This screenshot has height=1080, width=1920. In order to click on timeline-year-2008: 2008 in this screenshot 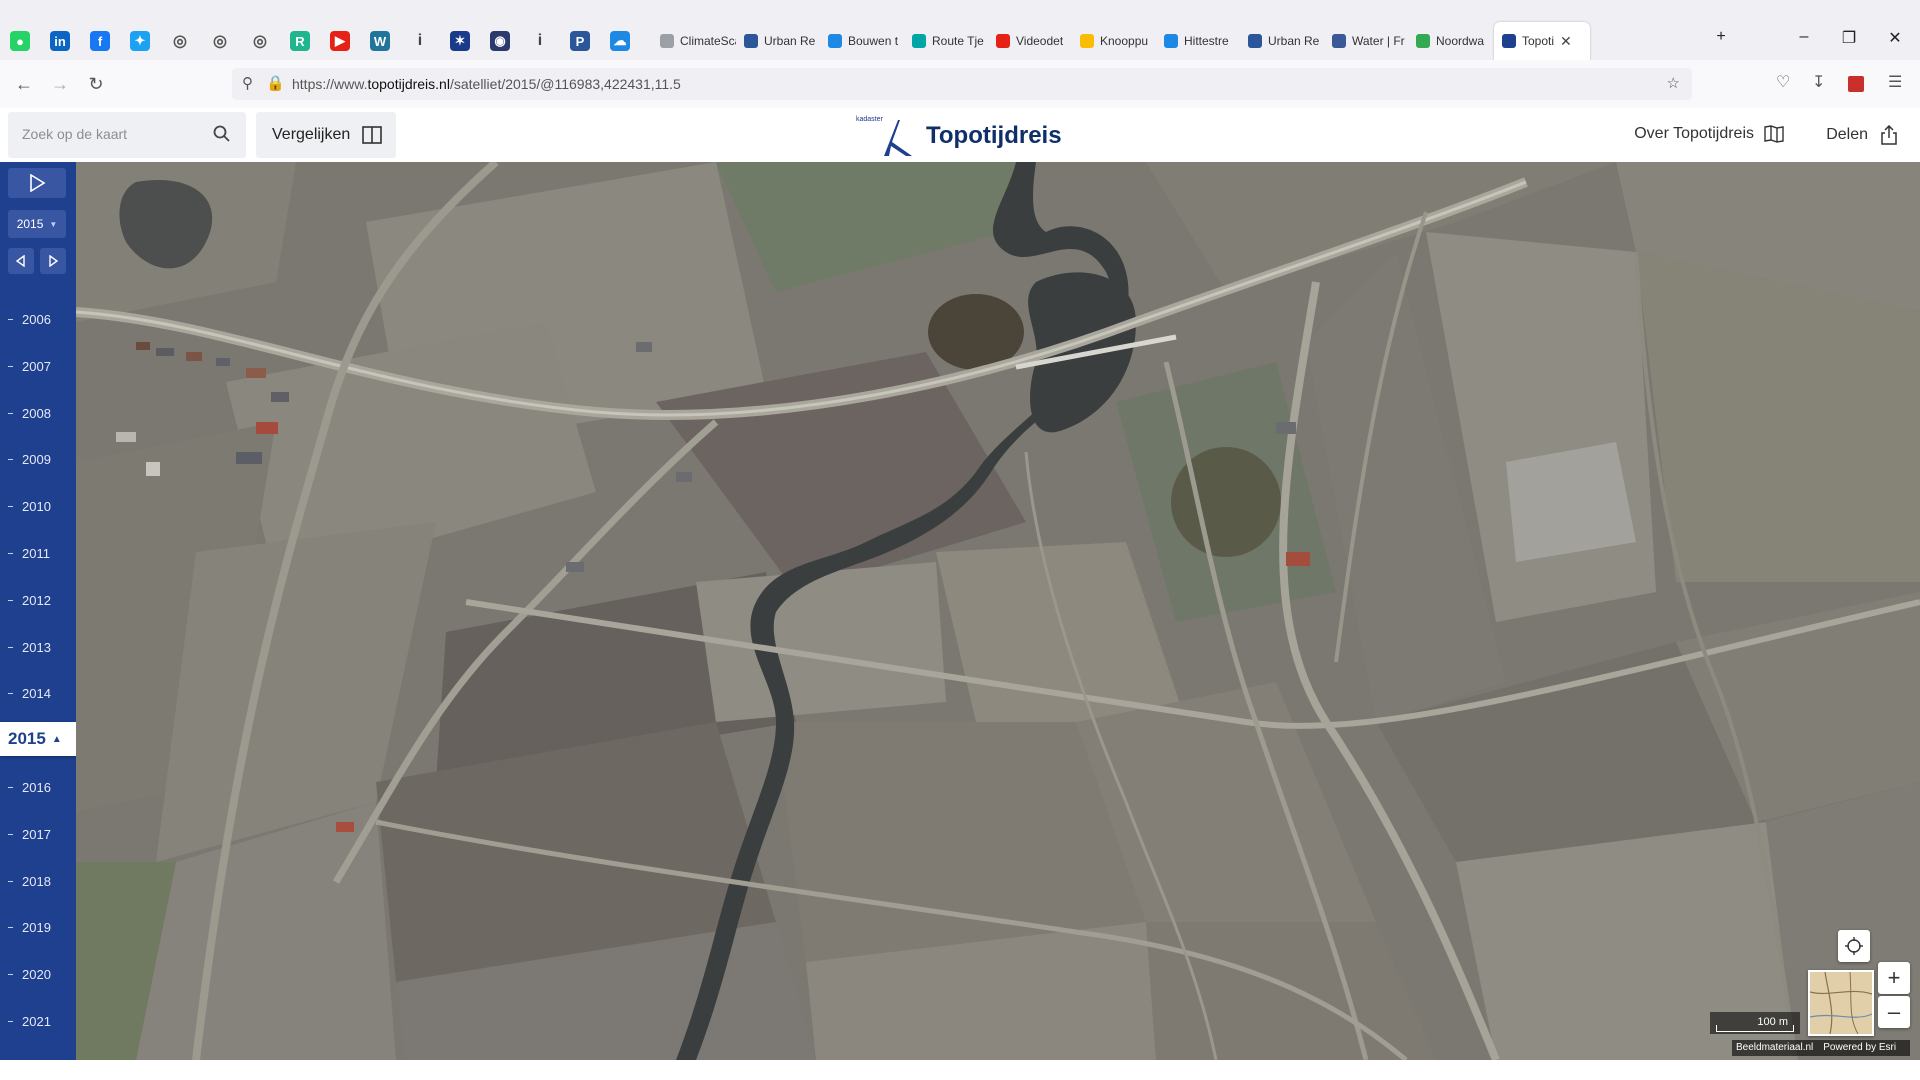, I will do `click(38, 414)`.